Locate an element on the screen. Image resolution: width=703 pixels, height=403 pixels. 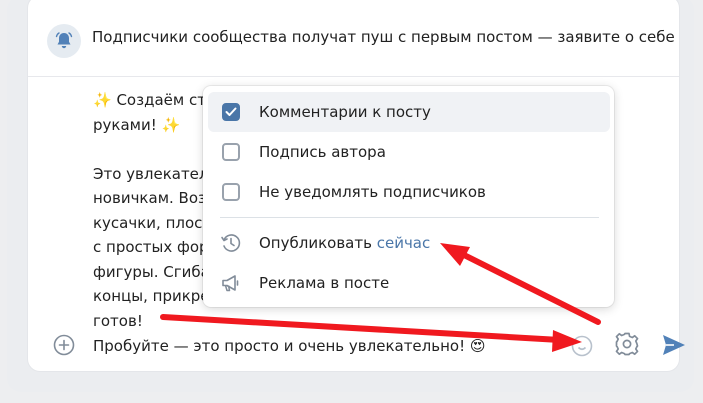
gear-icon is located at coordinates (627, 344).